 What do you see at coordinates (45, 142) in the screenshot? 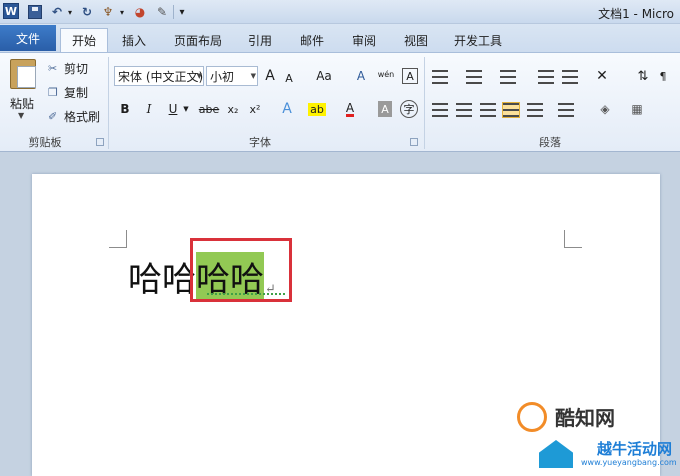
I see `clipboard-group-label: 剪贴板` at bounding box center [45, 142].